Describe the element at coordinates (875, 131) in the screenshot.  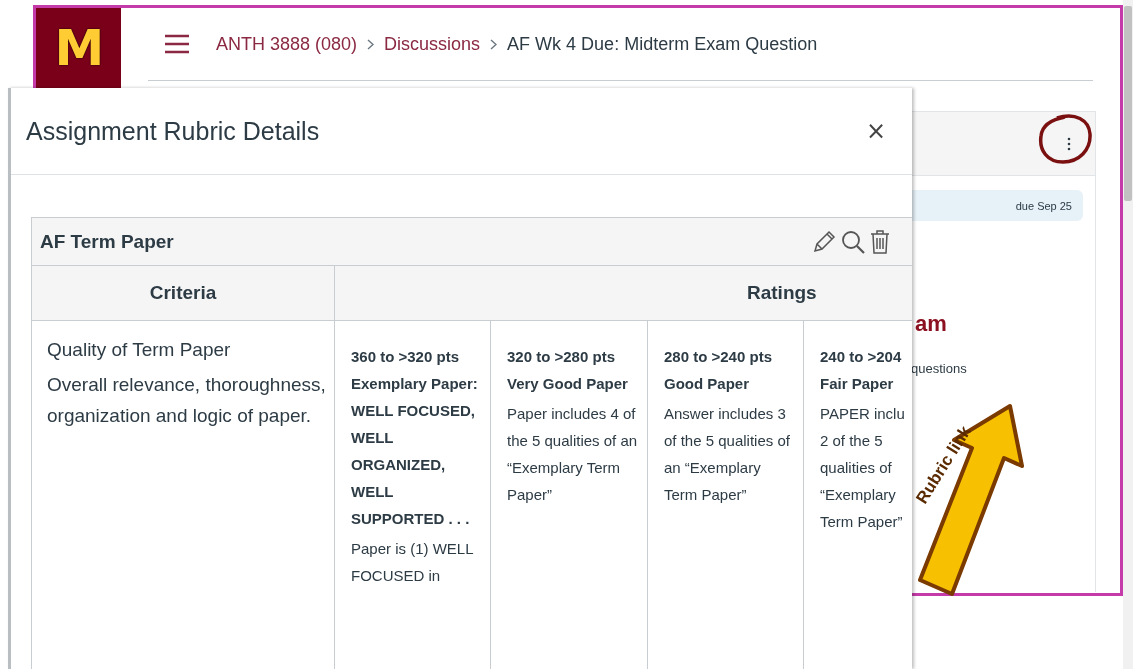
I see `close-button: ×` at that location.